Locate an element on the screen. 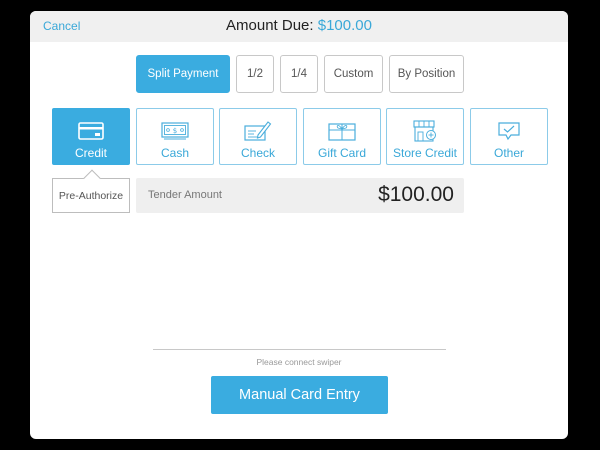  amount-due-title: Amount Due: $100.00 is located at coordinates (299, 25).